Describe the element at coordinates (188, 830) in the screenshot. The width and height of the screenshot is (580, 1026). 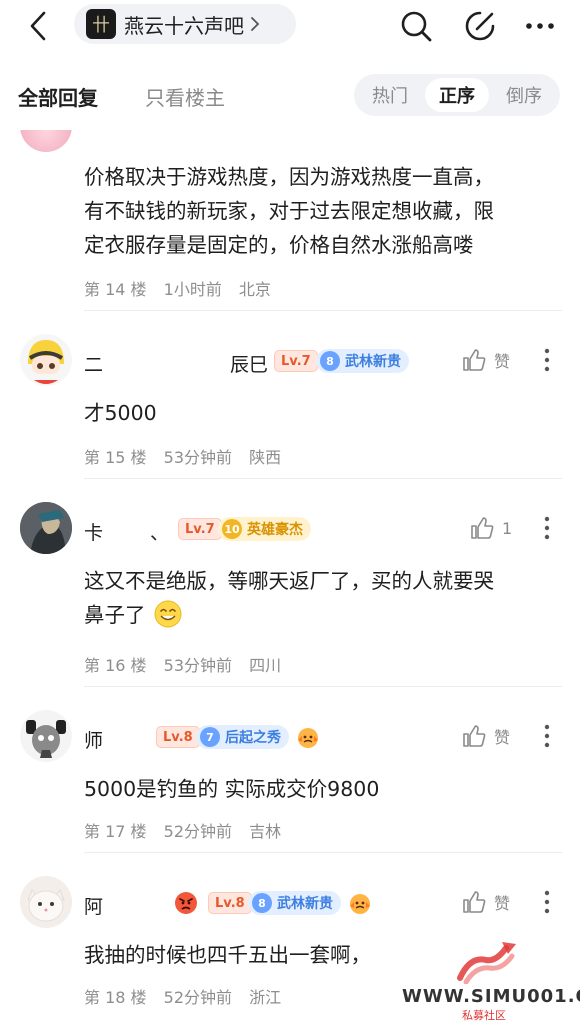
I see `reply-meta: 第 17 楼 52分钟前 吉林` at that location.